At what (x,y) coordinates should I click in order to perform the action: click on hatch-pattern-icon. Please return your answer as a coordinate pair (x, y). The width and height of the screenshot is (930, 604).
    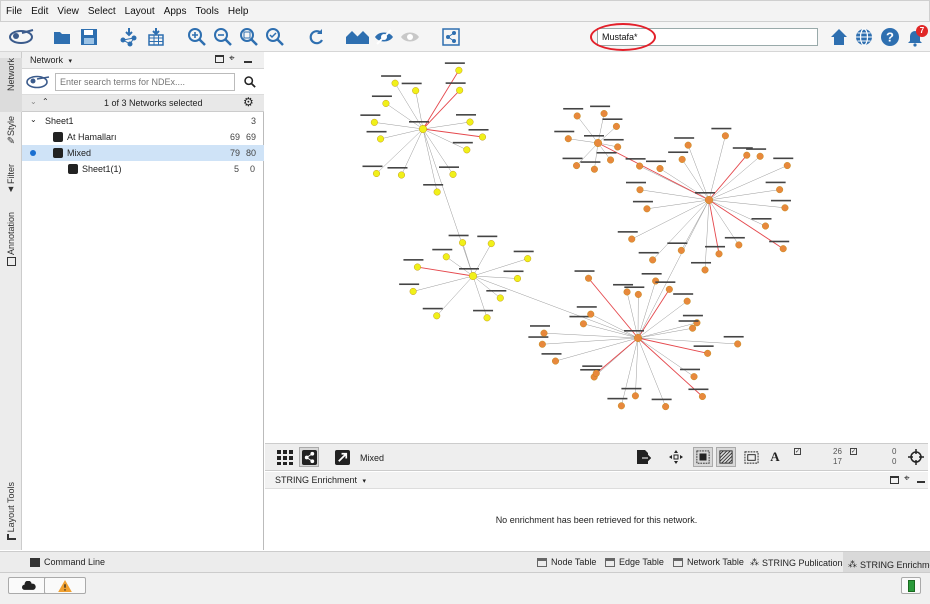
    Looking at the image, I should click on (726, 457).